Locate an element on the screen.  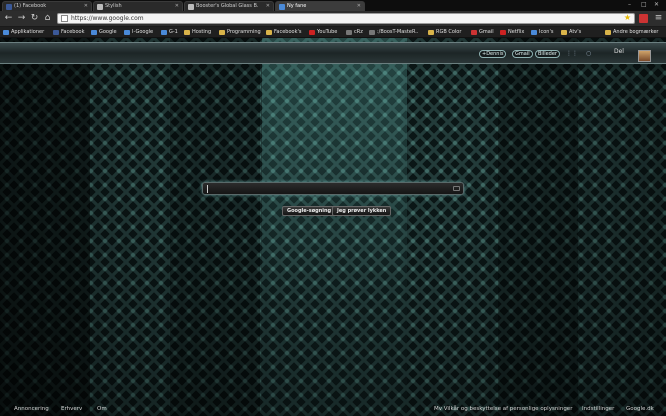
bookmark-label: Applikationer is located at coordinates (28, 32).